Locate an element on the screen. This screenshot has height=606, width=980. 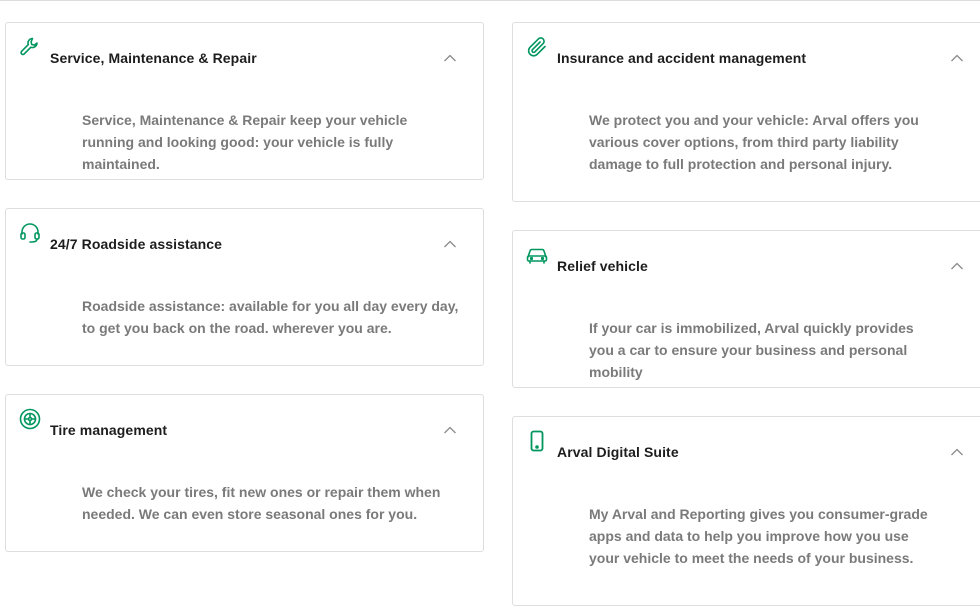
paperclip-icon is located at coordinates (537, 47).